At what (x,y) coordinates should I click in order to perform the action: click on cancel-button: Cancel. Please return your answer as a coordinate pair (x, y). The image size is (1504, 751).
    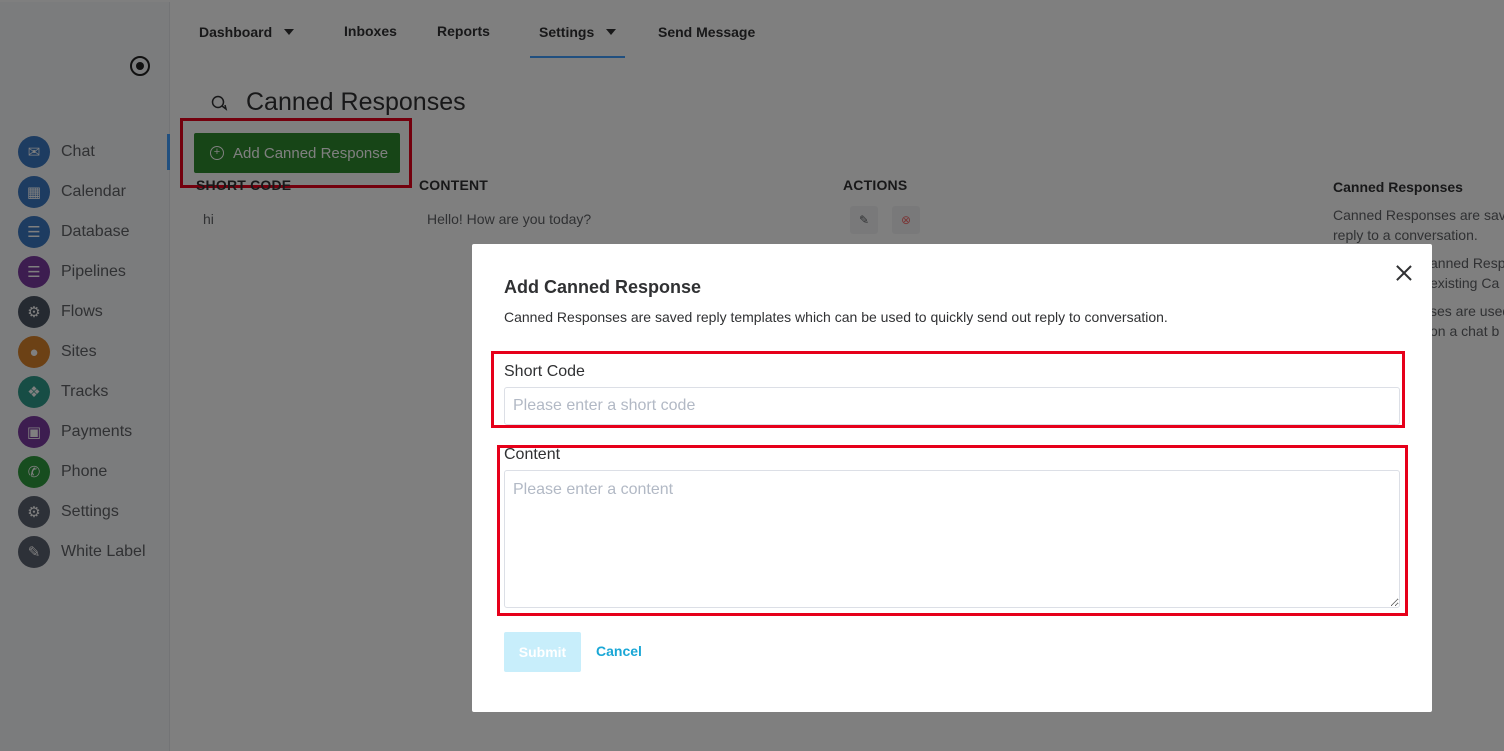
    Looking at the image, I should click on (619, 651).